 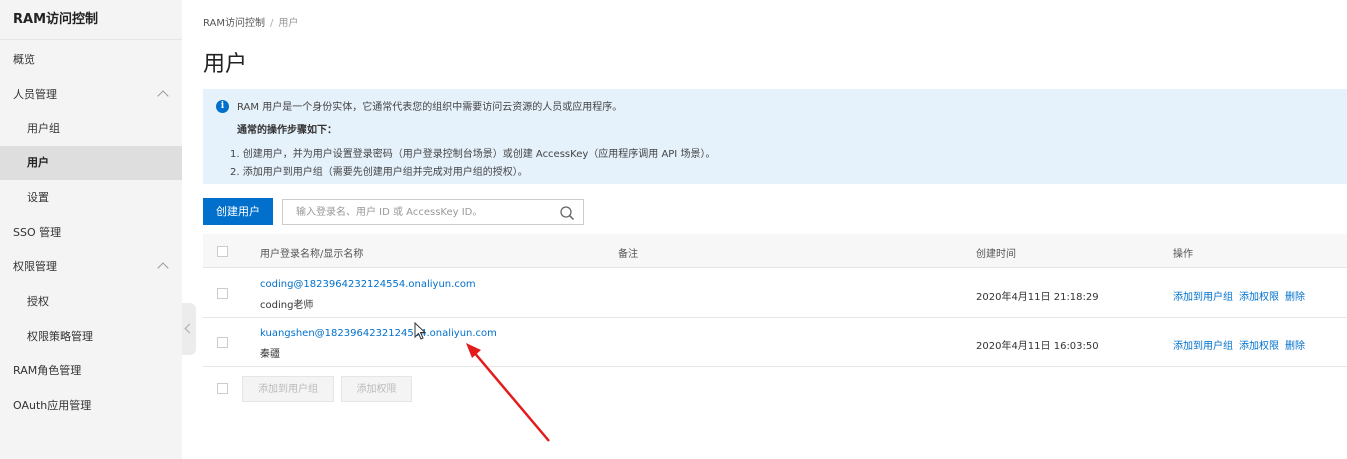 What do you see at coordinates (430, 107) in the screenshot?
I see `info-description: RAM 用户是一个身份实体，它通常代表您的组织中需要访问云资源的人员或应用程序。` at bounding box center [430, 107].